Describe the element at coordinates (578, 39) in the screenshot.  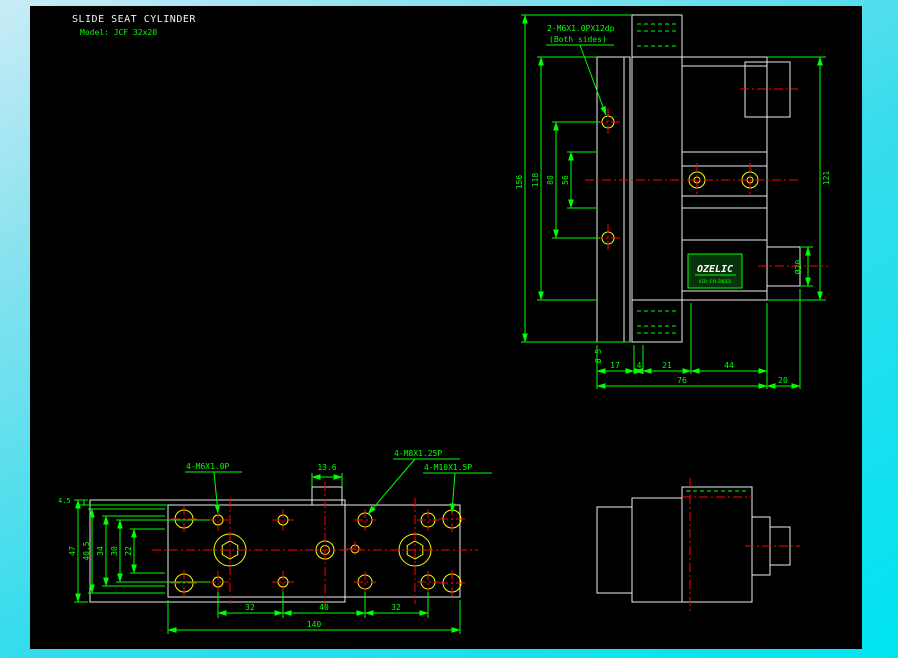
I see `note-both-sides: (Both sides)` at that location.